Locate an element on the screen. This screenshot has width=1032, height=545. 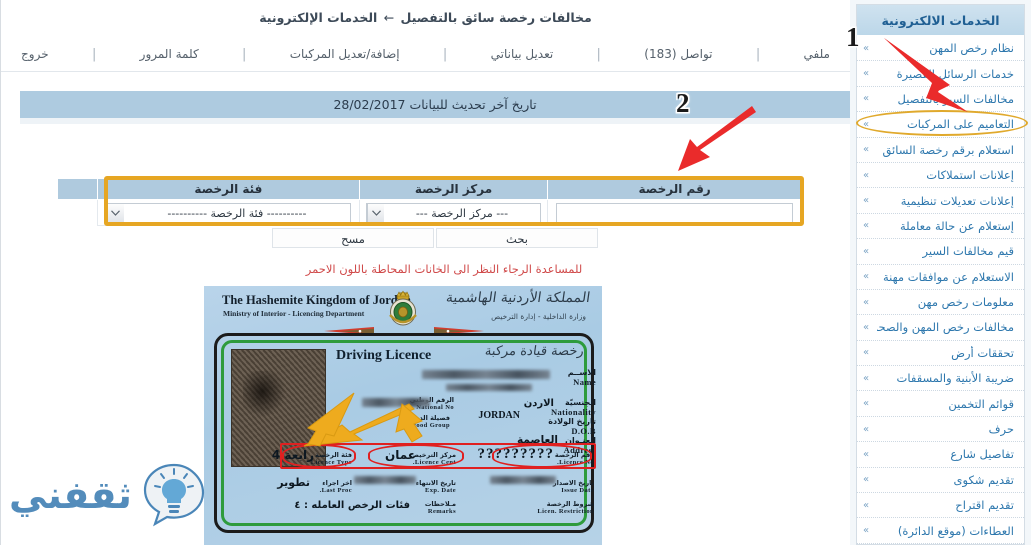
sidebar-item-label: تقديم شكوى is located at coordinates (984, 479).